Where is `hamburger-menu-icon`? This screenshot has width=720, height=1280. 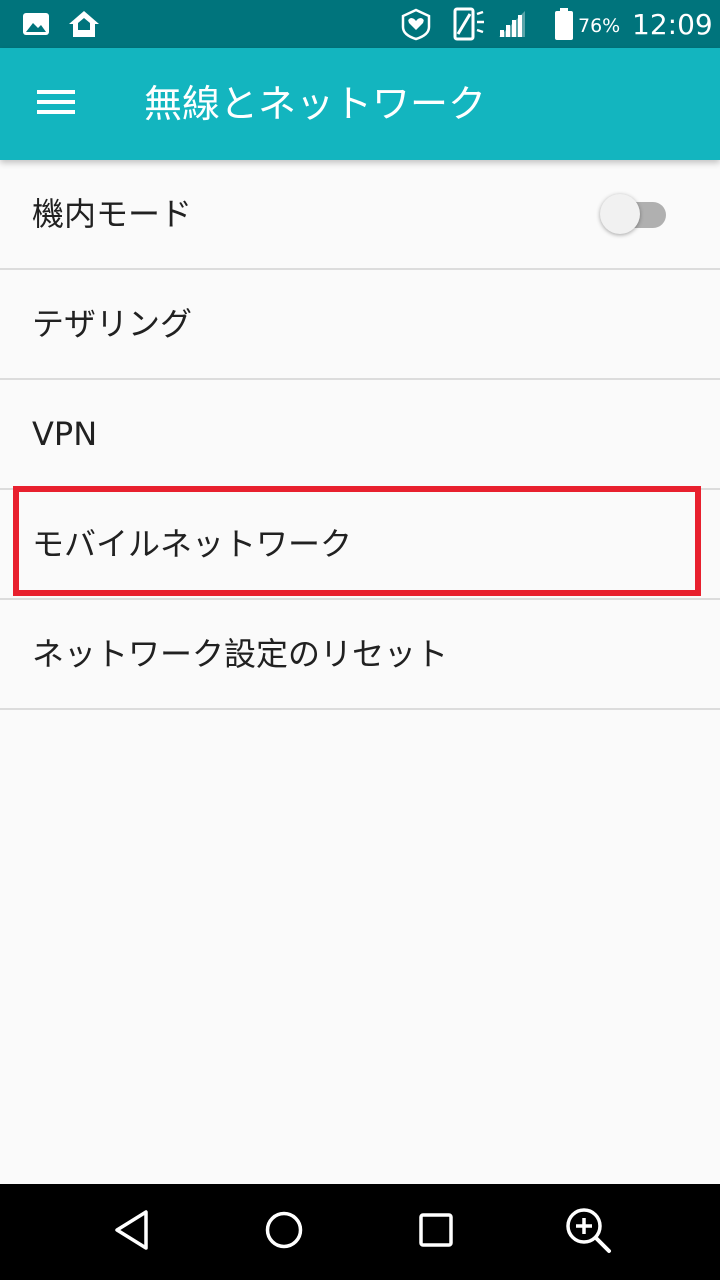 hamburger-menu-icon is located at coordinates (56, 104).